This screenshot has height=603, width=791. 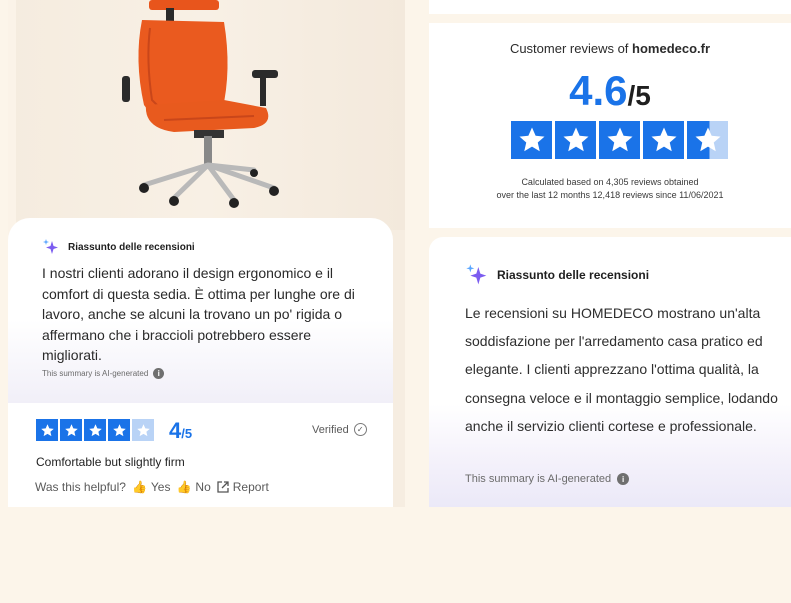 I want to click on yes-button: 👍 Yes, so click(x=151, y=487).